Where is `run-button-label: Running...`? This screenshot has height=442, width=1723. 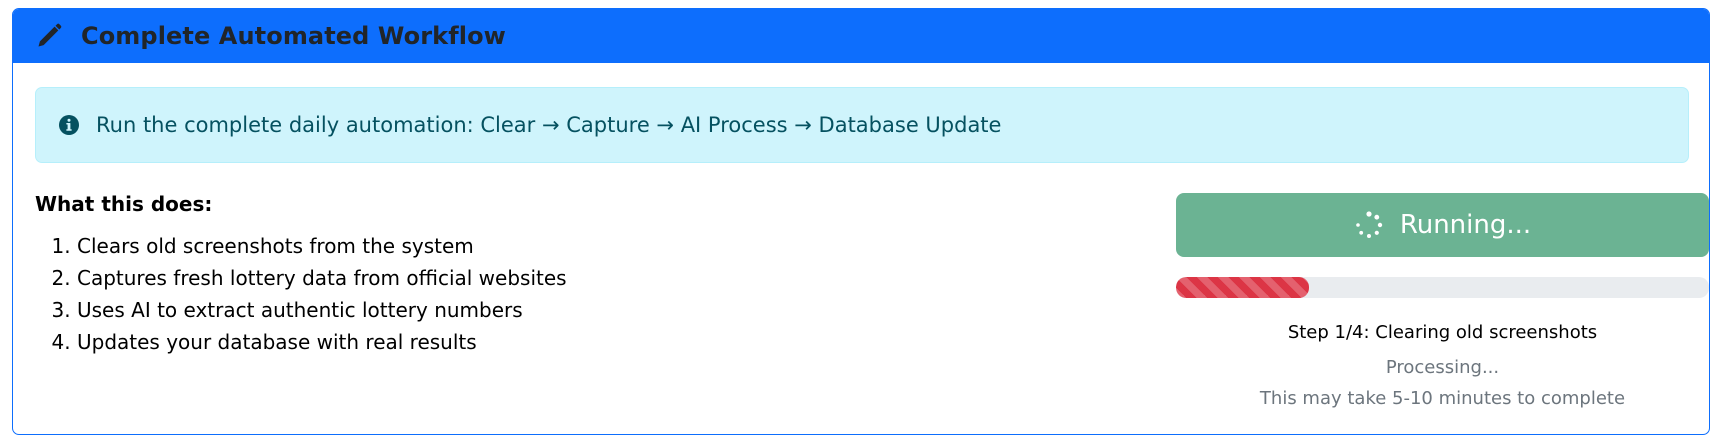 run-button-label: Running... is located at coordinates (1465, 225).